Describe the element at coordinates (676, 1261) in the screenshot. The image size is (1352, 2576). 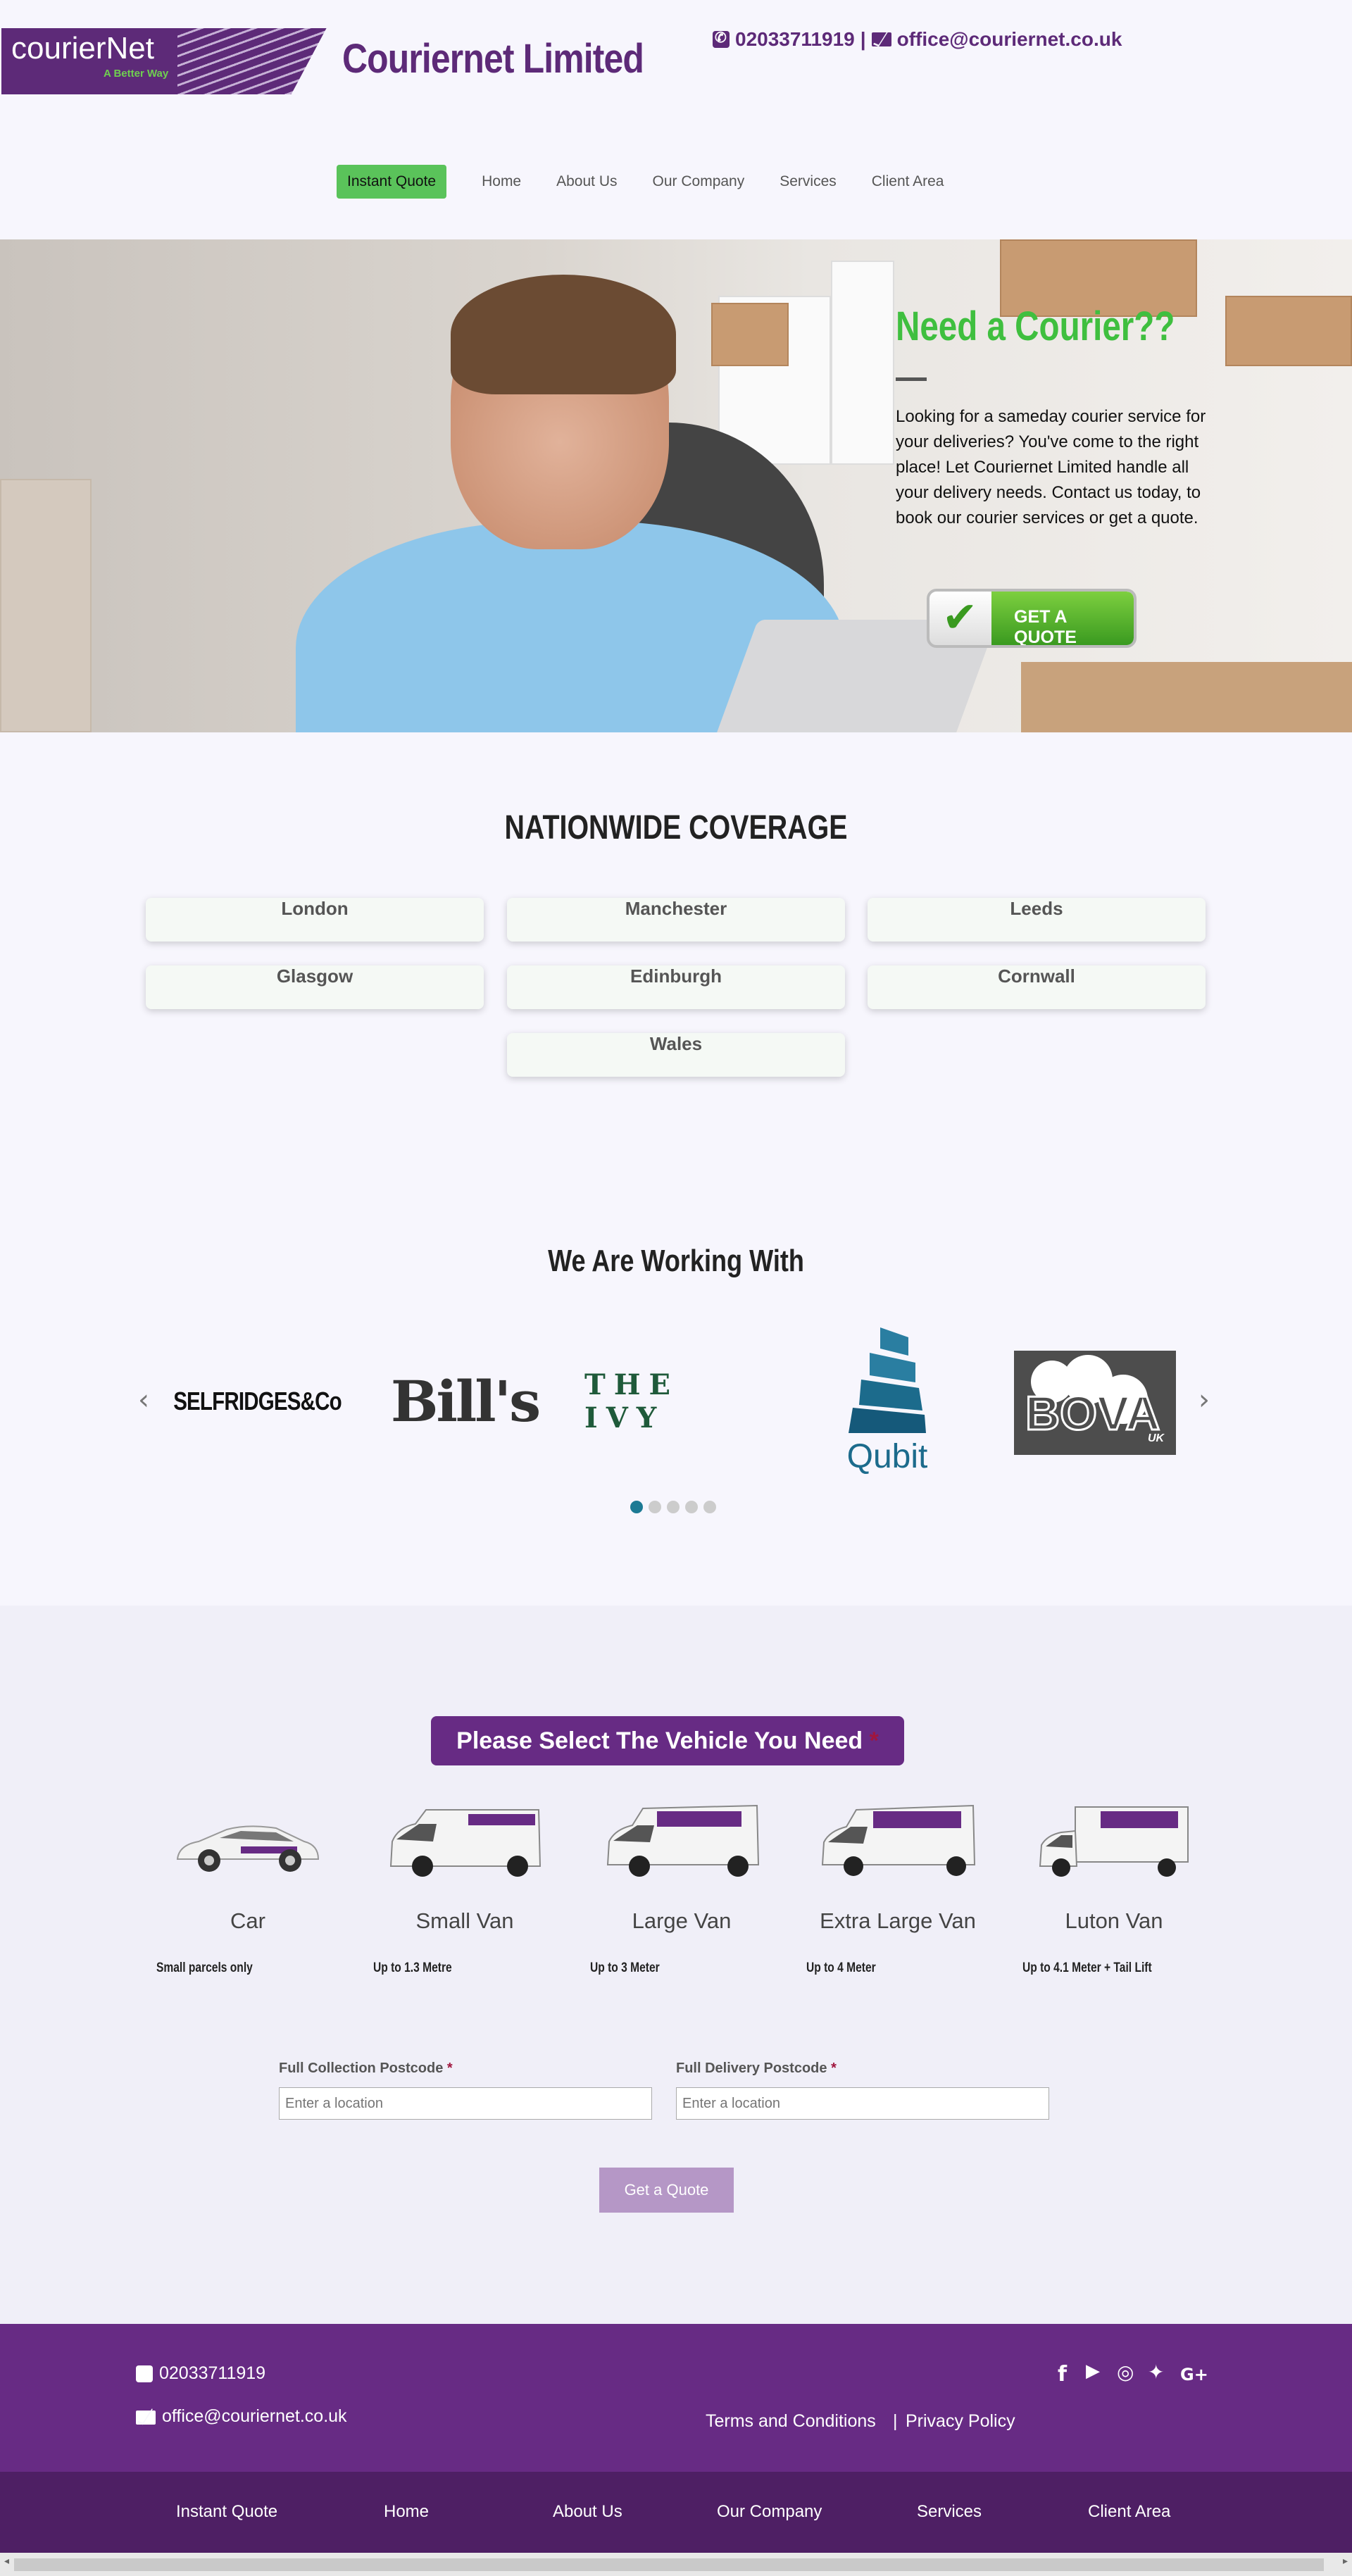
I see `partners-title: We Are Working With` at that location.